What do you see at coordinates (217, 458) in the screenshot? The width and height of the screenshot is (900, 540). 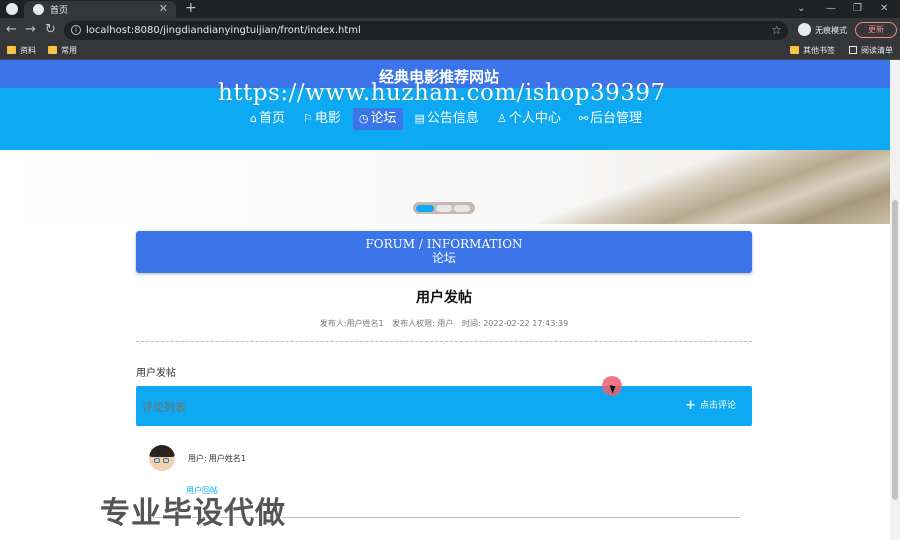 I see `comment-user: 用户: 用户姓名1` at bounding box center [217, 458].